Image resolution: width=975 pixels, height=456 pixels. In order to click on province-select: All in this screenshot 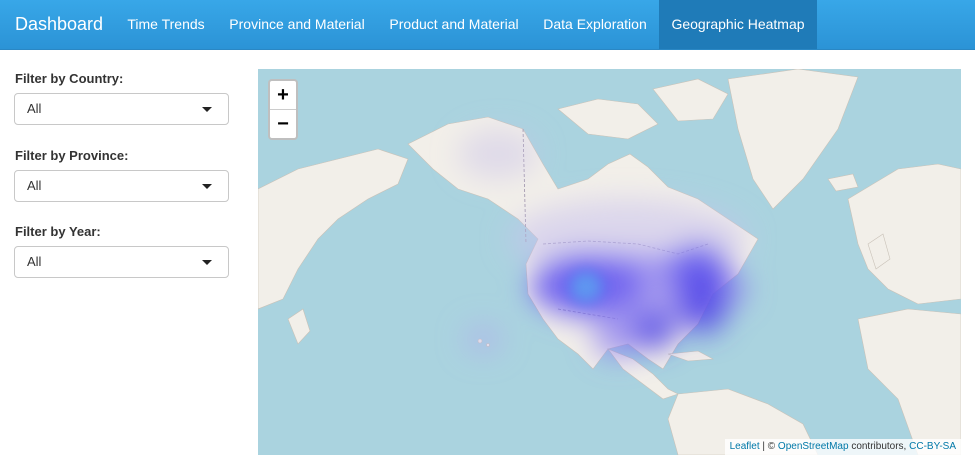, I will do `click(121, 186)`.